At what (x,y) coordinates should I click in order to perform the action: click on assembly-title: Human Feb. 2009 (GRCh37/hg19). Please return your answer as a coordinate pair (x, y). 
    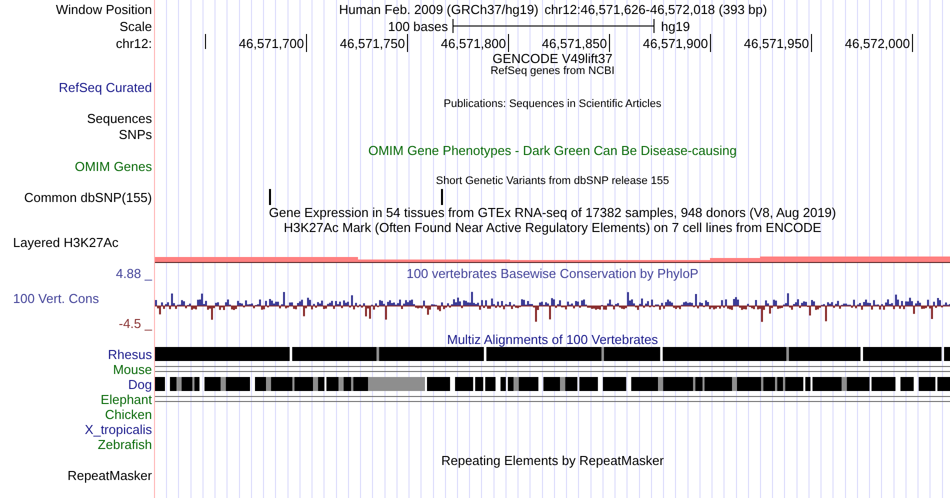
    Looking at the image, I should click on (438, 9).